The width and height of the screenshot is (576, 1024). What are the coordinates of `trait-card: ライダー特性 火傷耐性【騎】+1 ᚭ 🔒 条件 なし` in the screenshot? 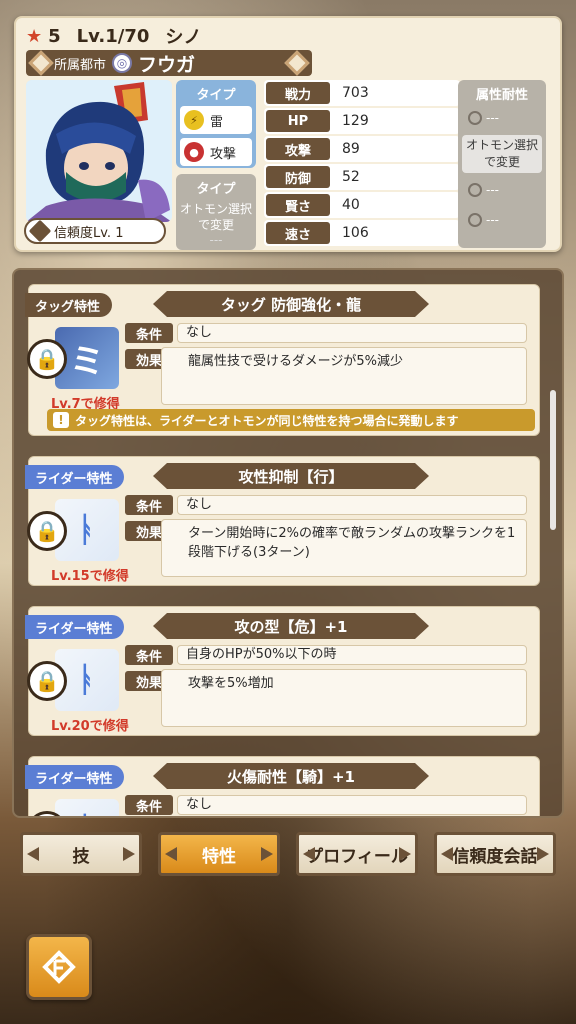 It's located at (282, 786).